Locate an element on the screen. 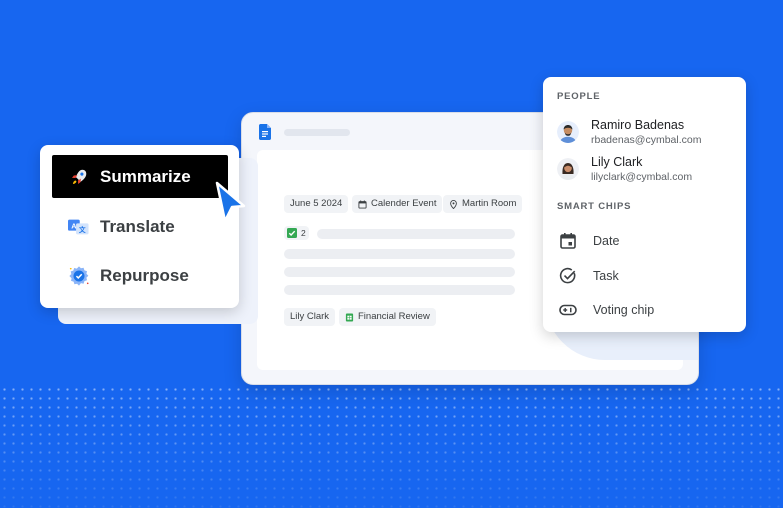  person-email: lilyclark@cymbal.com is located at coordinates (642, 177).